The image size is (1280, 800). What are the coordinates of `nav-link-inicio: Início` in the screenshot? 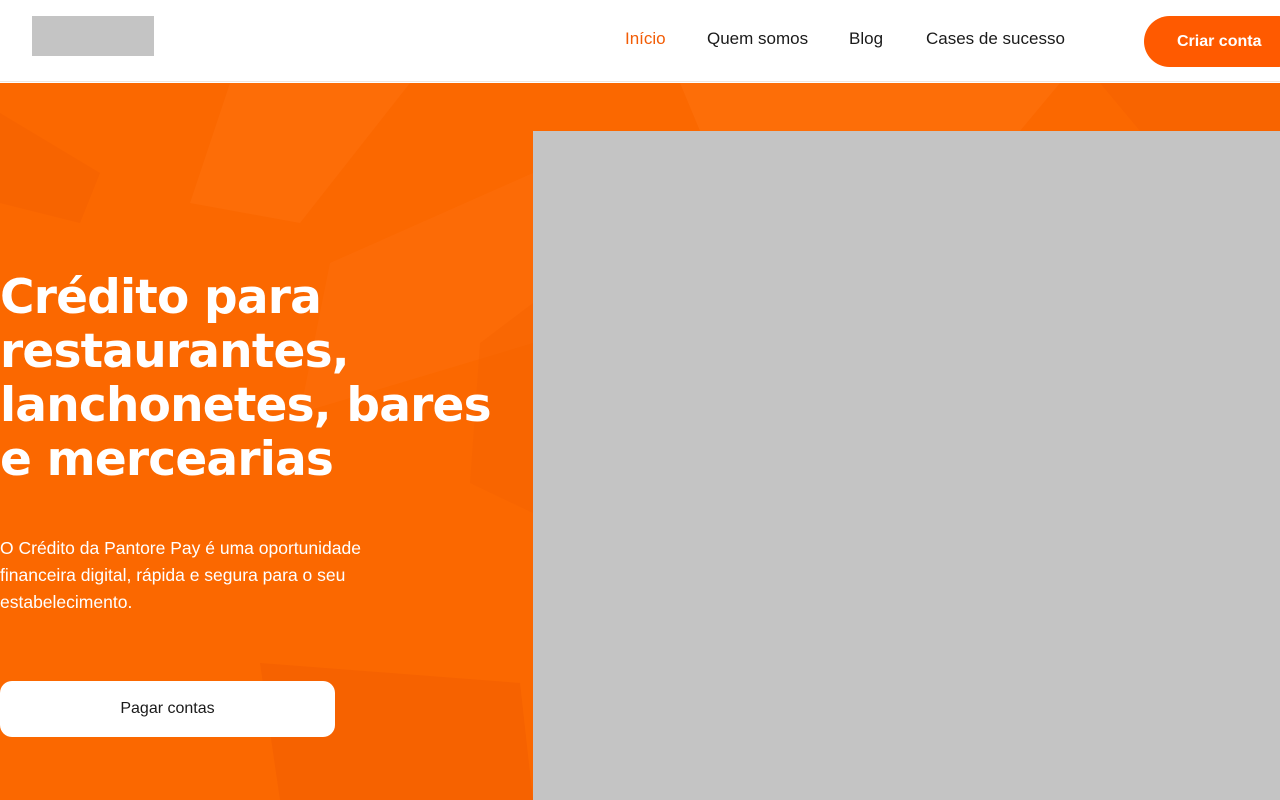 It's located at (645, 39).